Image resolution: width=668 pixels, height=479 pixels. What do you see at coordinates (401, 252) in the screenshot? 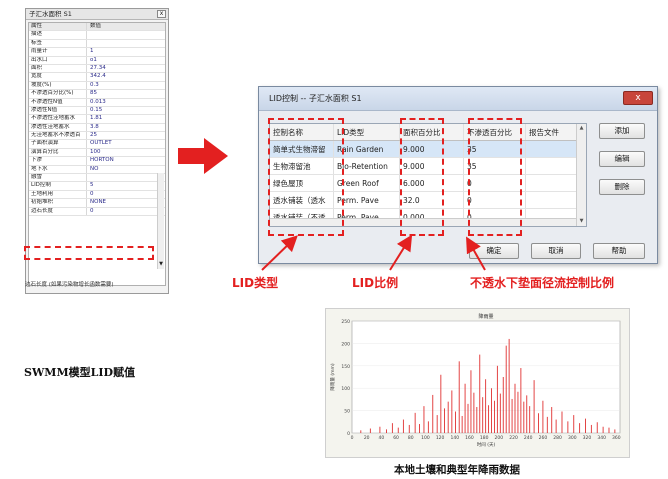
I see `lid-ratio-arrow` at bounding box center [401, 252].